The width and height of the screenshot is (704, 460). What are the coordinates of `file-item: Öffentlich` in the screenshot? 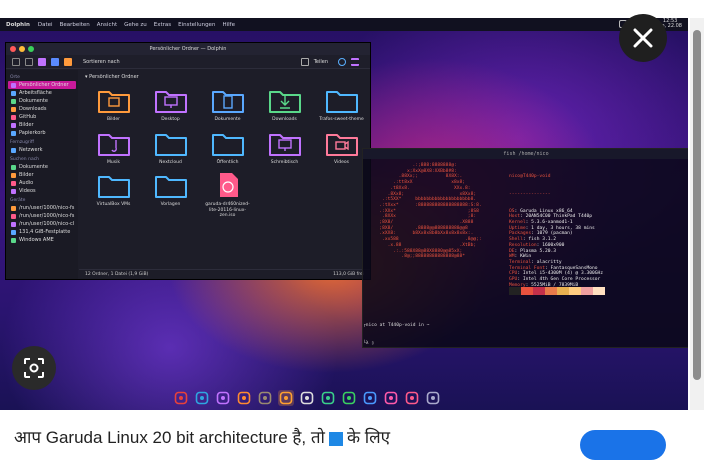 It's located at (227, 147).